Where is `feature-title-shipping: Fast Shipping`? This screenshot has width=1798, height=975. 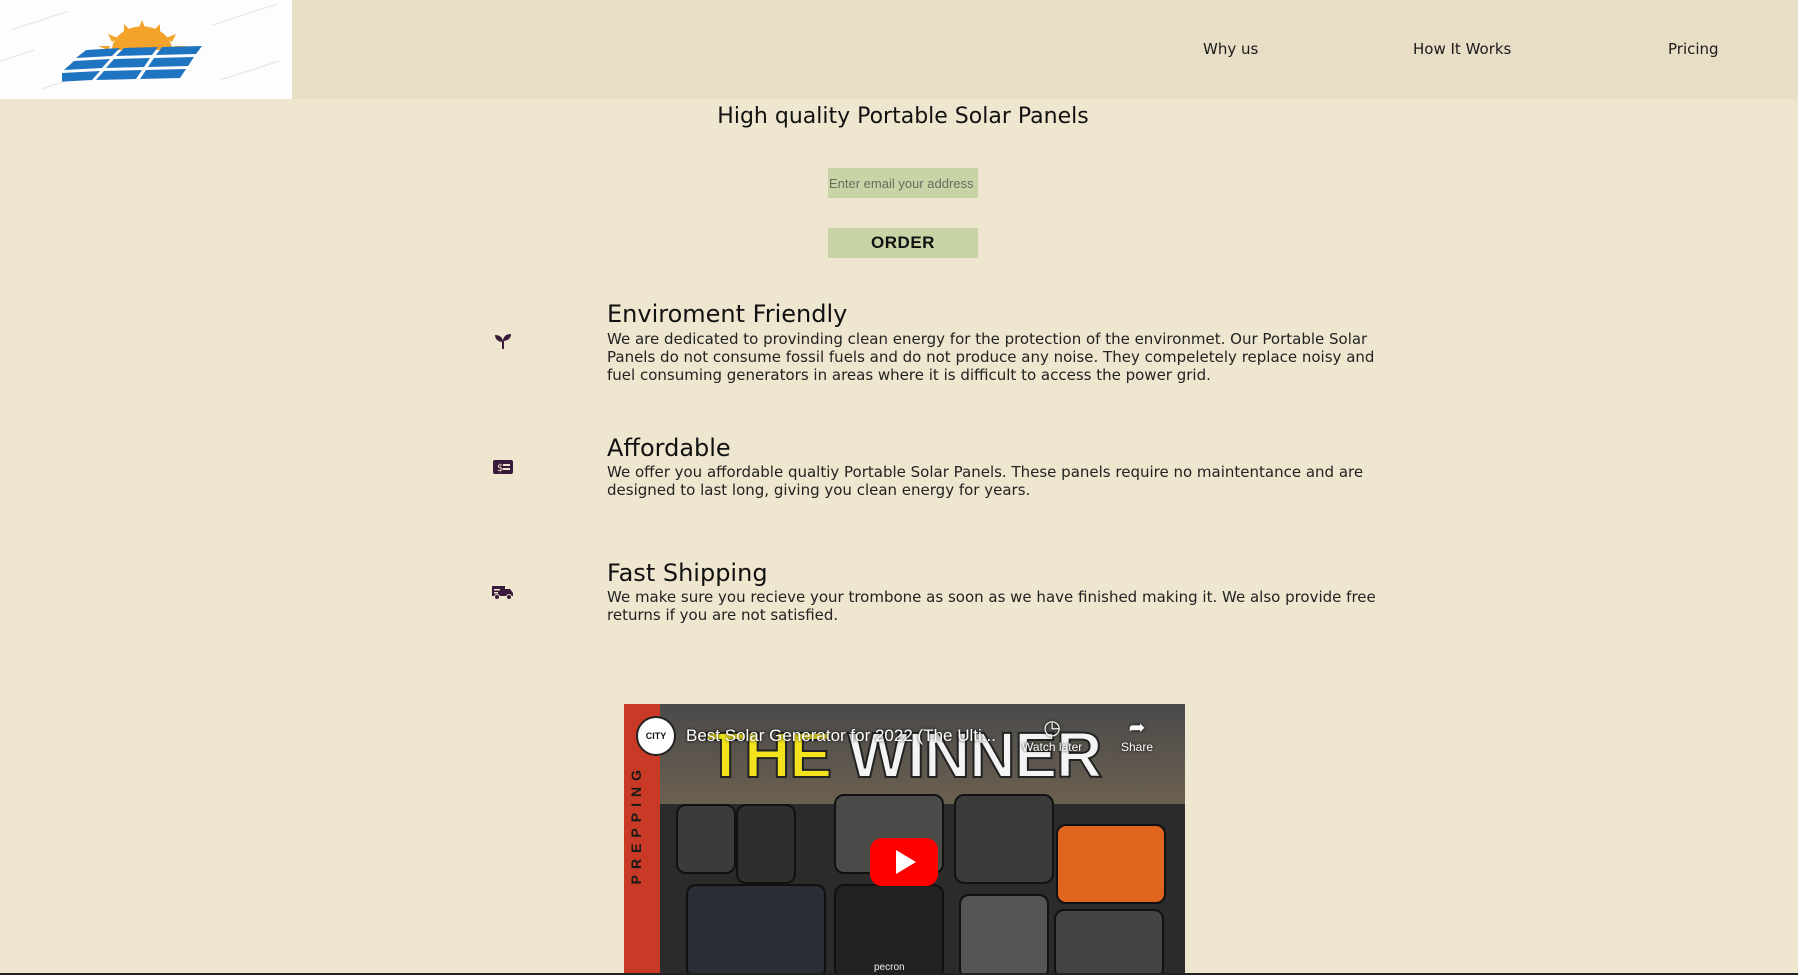
feature-title-shipping: Fast Shipping is located at coordinates (687, 573).